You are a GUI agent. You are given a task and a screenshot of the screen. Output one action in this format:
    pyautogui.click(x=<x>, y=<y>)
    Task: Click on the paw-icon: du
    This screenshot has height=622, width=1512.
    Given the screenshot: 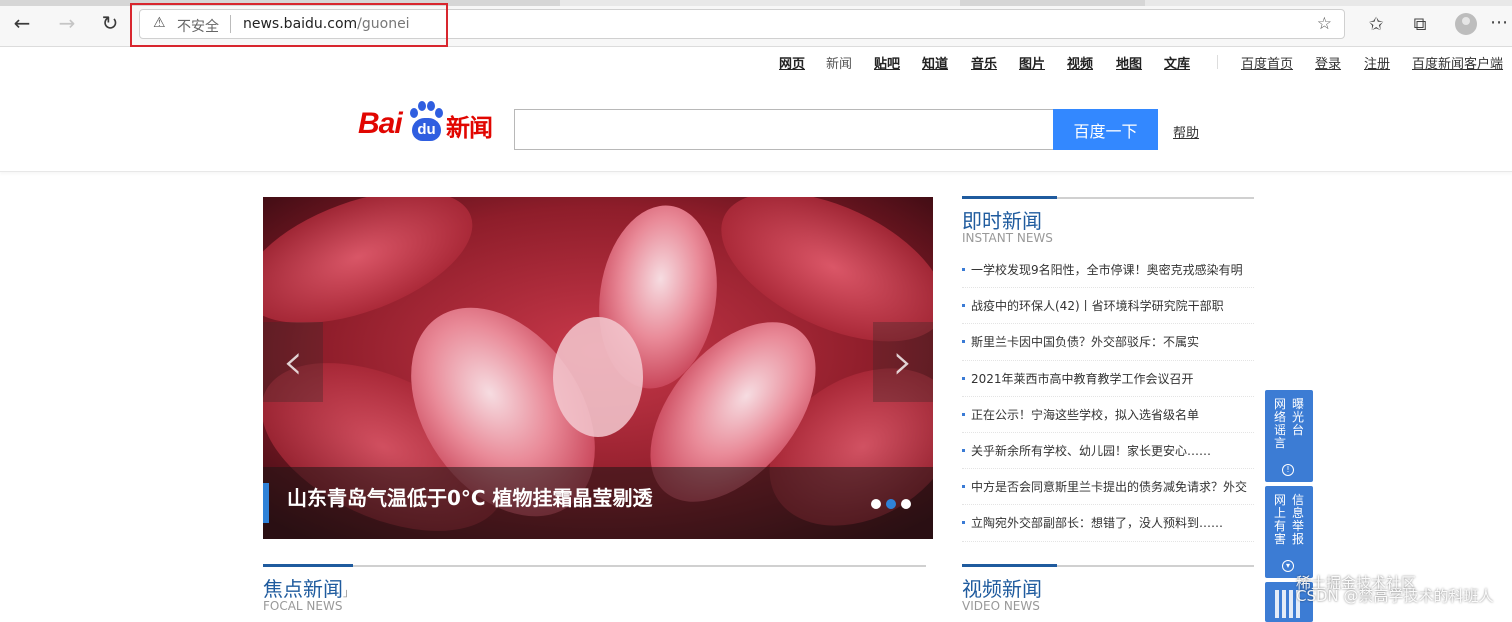 What is the action you would take?
    pyautogui.click(x=426, y=121)
    